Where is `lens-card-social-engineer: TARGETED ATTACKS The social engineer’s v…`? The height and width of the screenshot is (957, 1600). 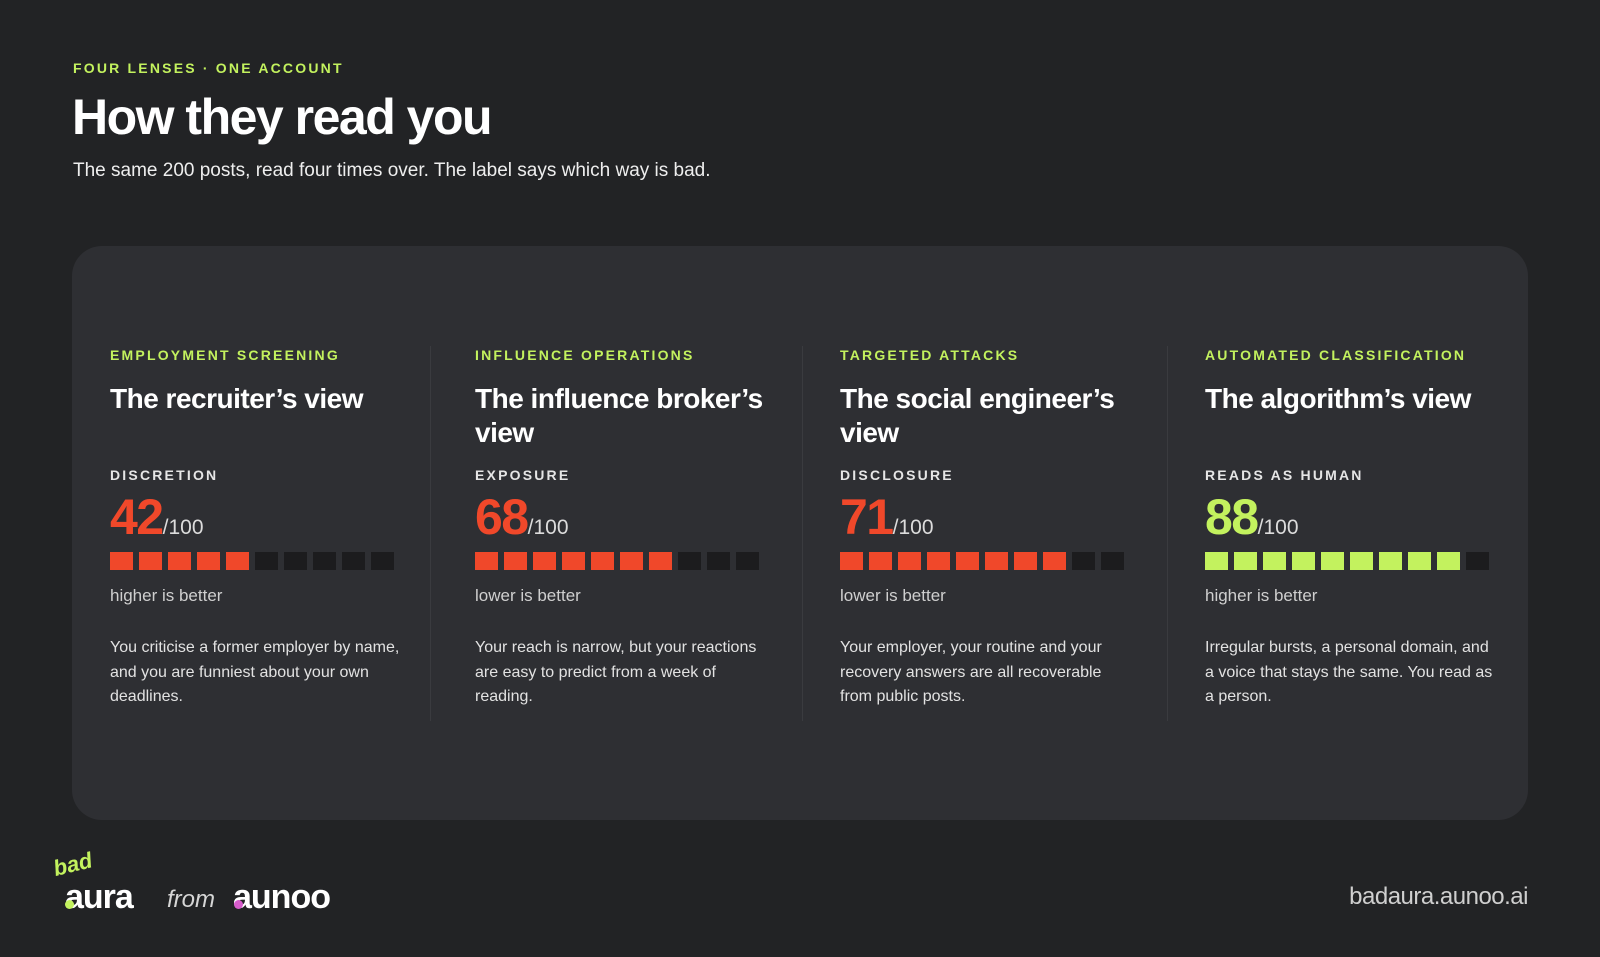
lens-card-social-engineer: TARGETED ATTACKS The social engineer’s v… is located at coordinates (985, 528).